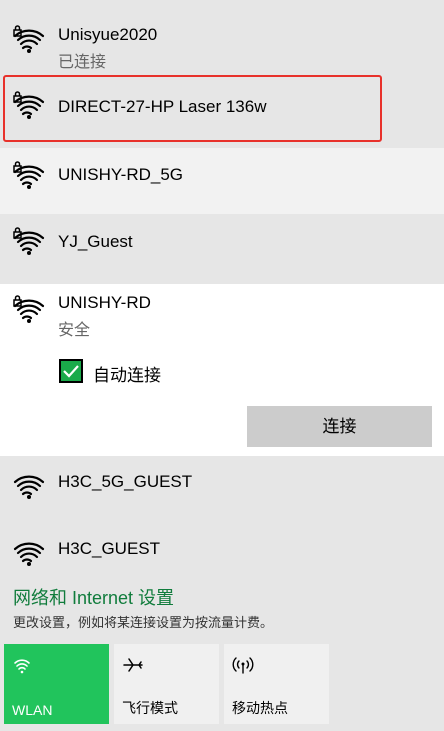 The height and width of the screenshot is (731, 444). Describe the element at coordinates (243, 665) in the screenshot. I see `hotspot-icon` at that location.